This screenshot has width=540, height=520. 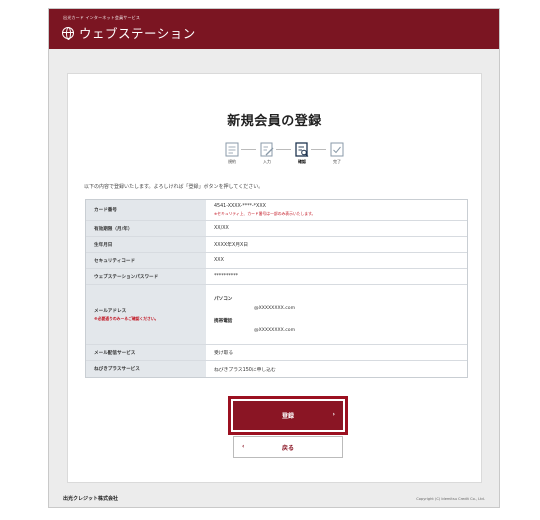 I want to click on step-complete: 完了, so click(x=337, y=153).